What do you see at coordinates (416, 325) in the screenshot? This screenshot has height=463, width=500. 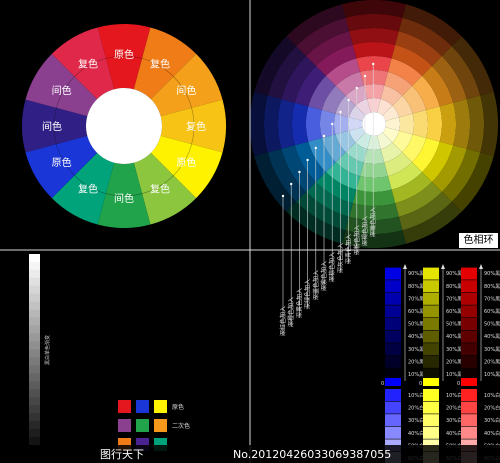 I see `shade-label: 50%黑` at bounding box center [416, 325].